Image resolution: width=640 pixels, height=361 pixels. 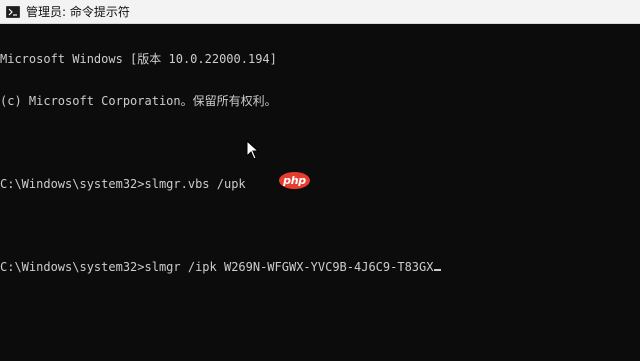 What do you see at coordinates (438, 270) in the screenshot?
I see `text-cursor` at bounding box center [438, 270].